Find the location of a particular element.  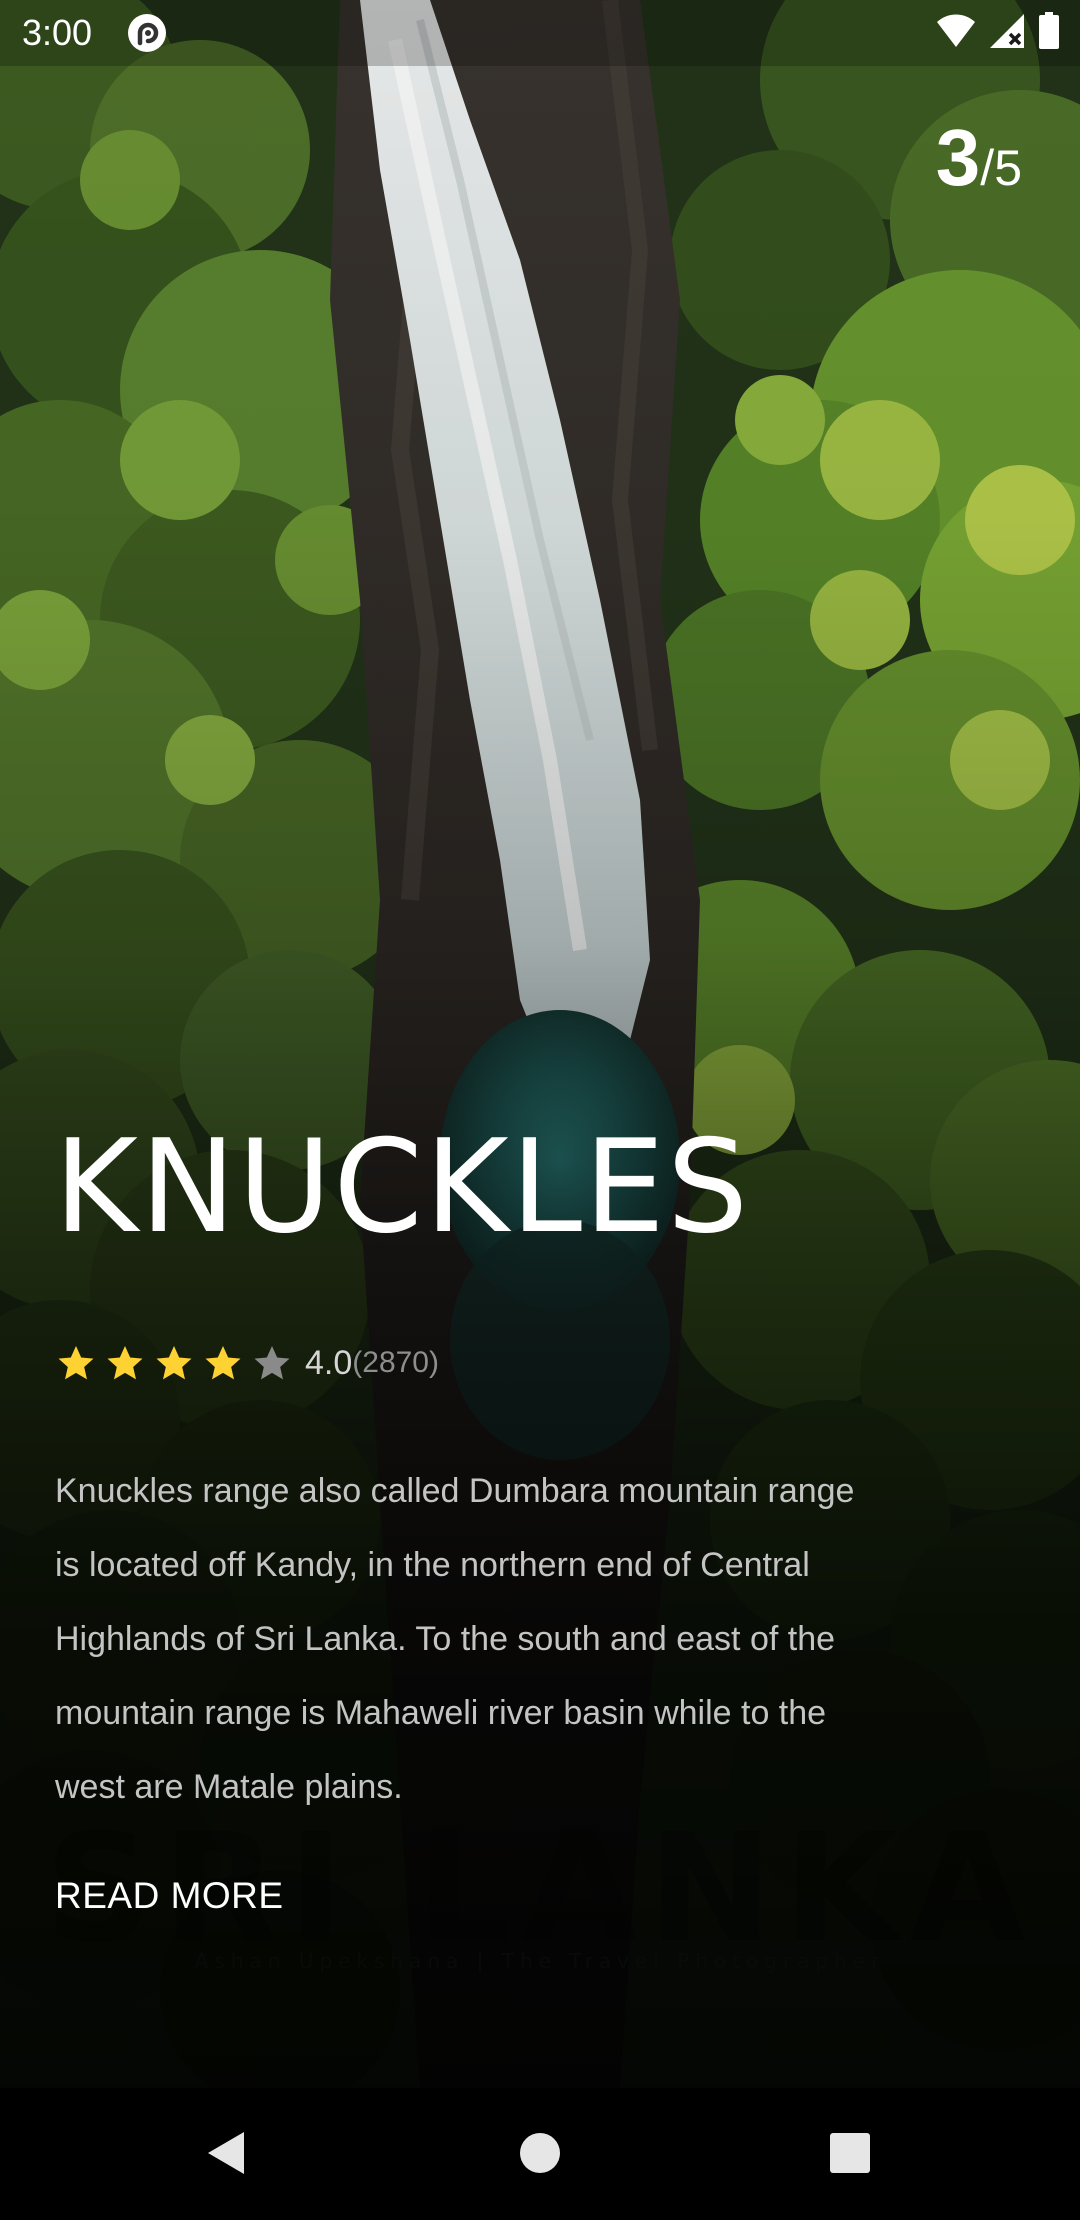

back-button is located at coordinates (226, 2155).